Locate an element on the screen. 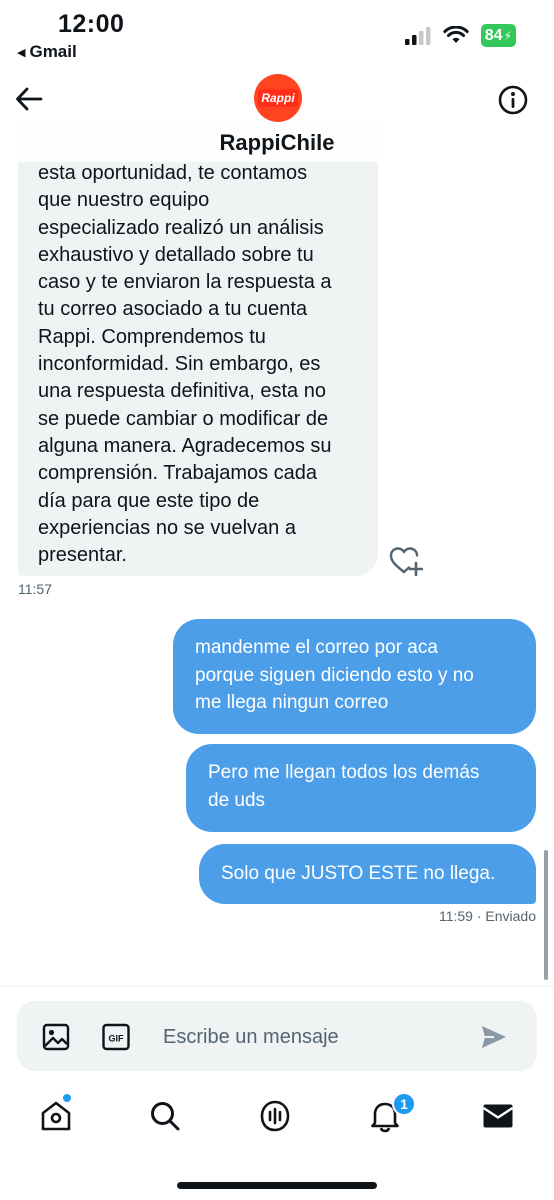  avatar: Rappi is located at coordinates (278, 98).